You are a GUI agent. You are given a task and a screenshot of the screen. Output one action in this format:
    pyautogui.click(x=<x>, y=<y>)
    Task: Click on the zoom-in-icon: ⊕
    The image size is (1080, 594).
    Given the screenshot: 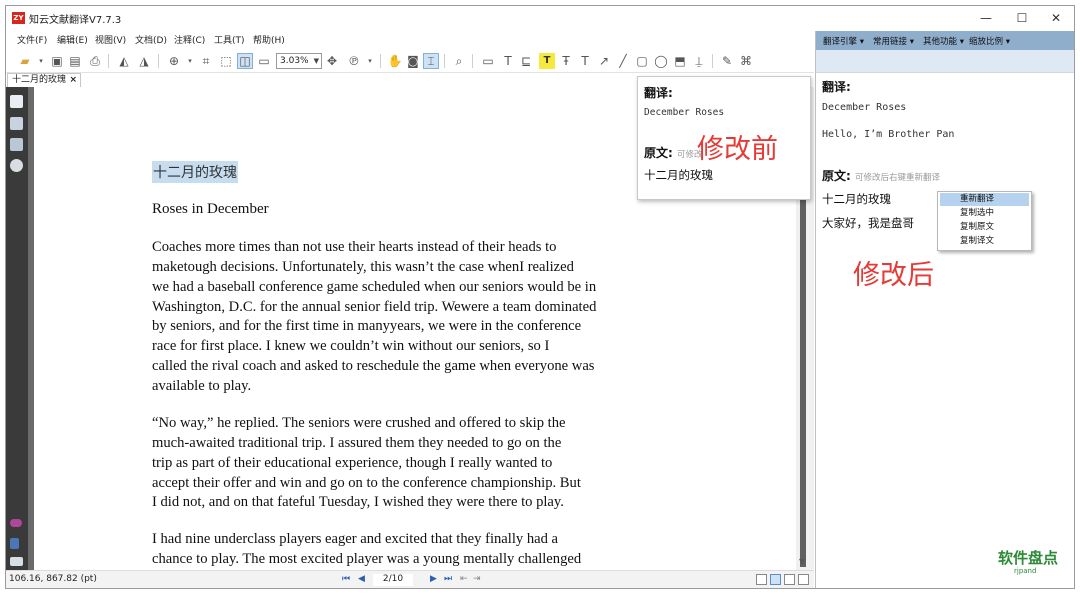 What is the action you would take?
    pyautogui.click(x=174, y=61)
    